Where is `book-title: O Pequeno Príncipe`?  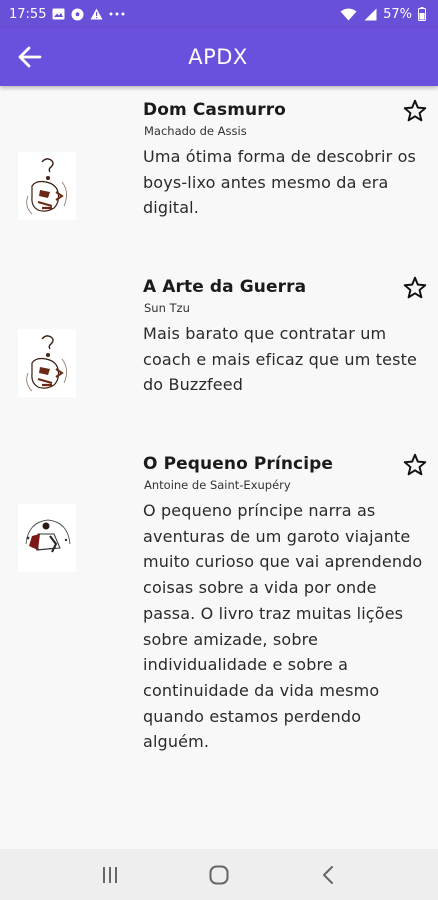 book-title: O Pequeno Príncipe is located at coordinates (238, 464).